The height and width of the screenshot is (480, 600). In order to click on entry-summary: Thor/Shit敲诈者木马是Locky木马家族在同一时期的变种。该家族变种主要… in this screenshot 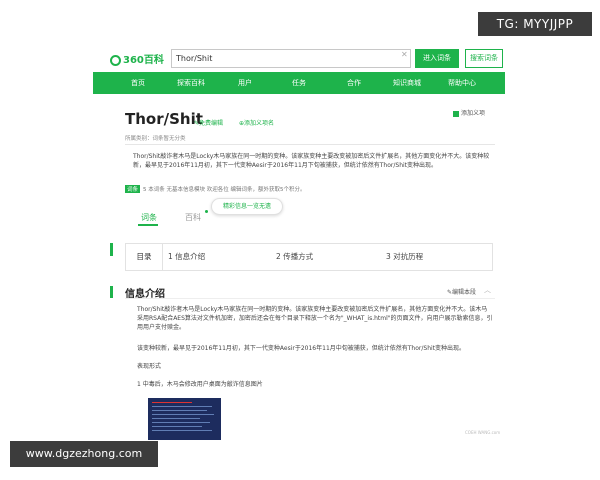, I will do `click(311, 161)`.